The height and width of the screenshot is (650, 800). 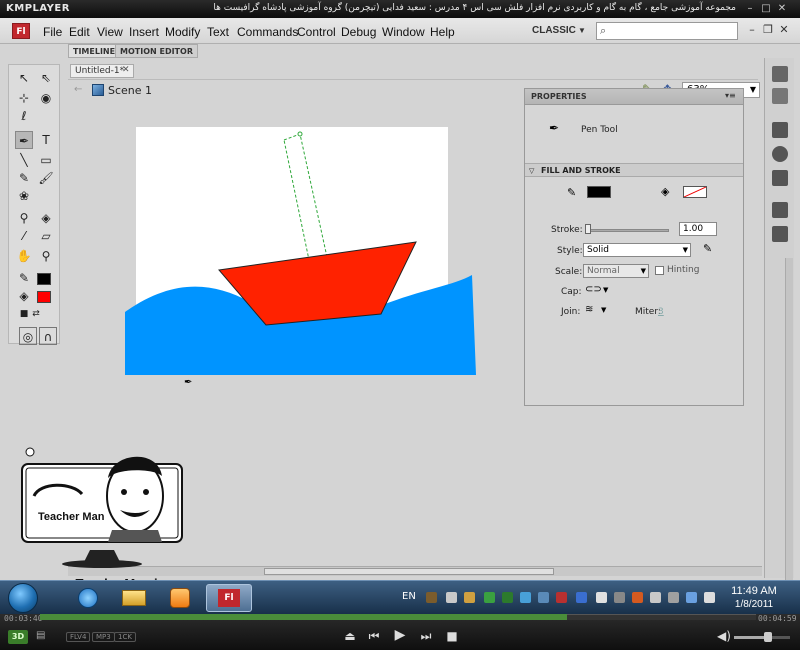 What do you see at coordinates (593, 289) in the screenshot?
I see `cap-style-icon: ⊂⊃` at bounding box center [593, 289].